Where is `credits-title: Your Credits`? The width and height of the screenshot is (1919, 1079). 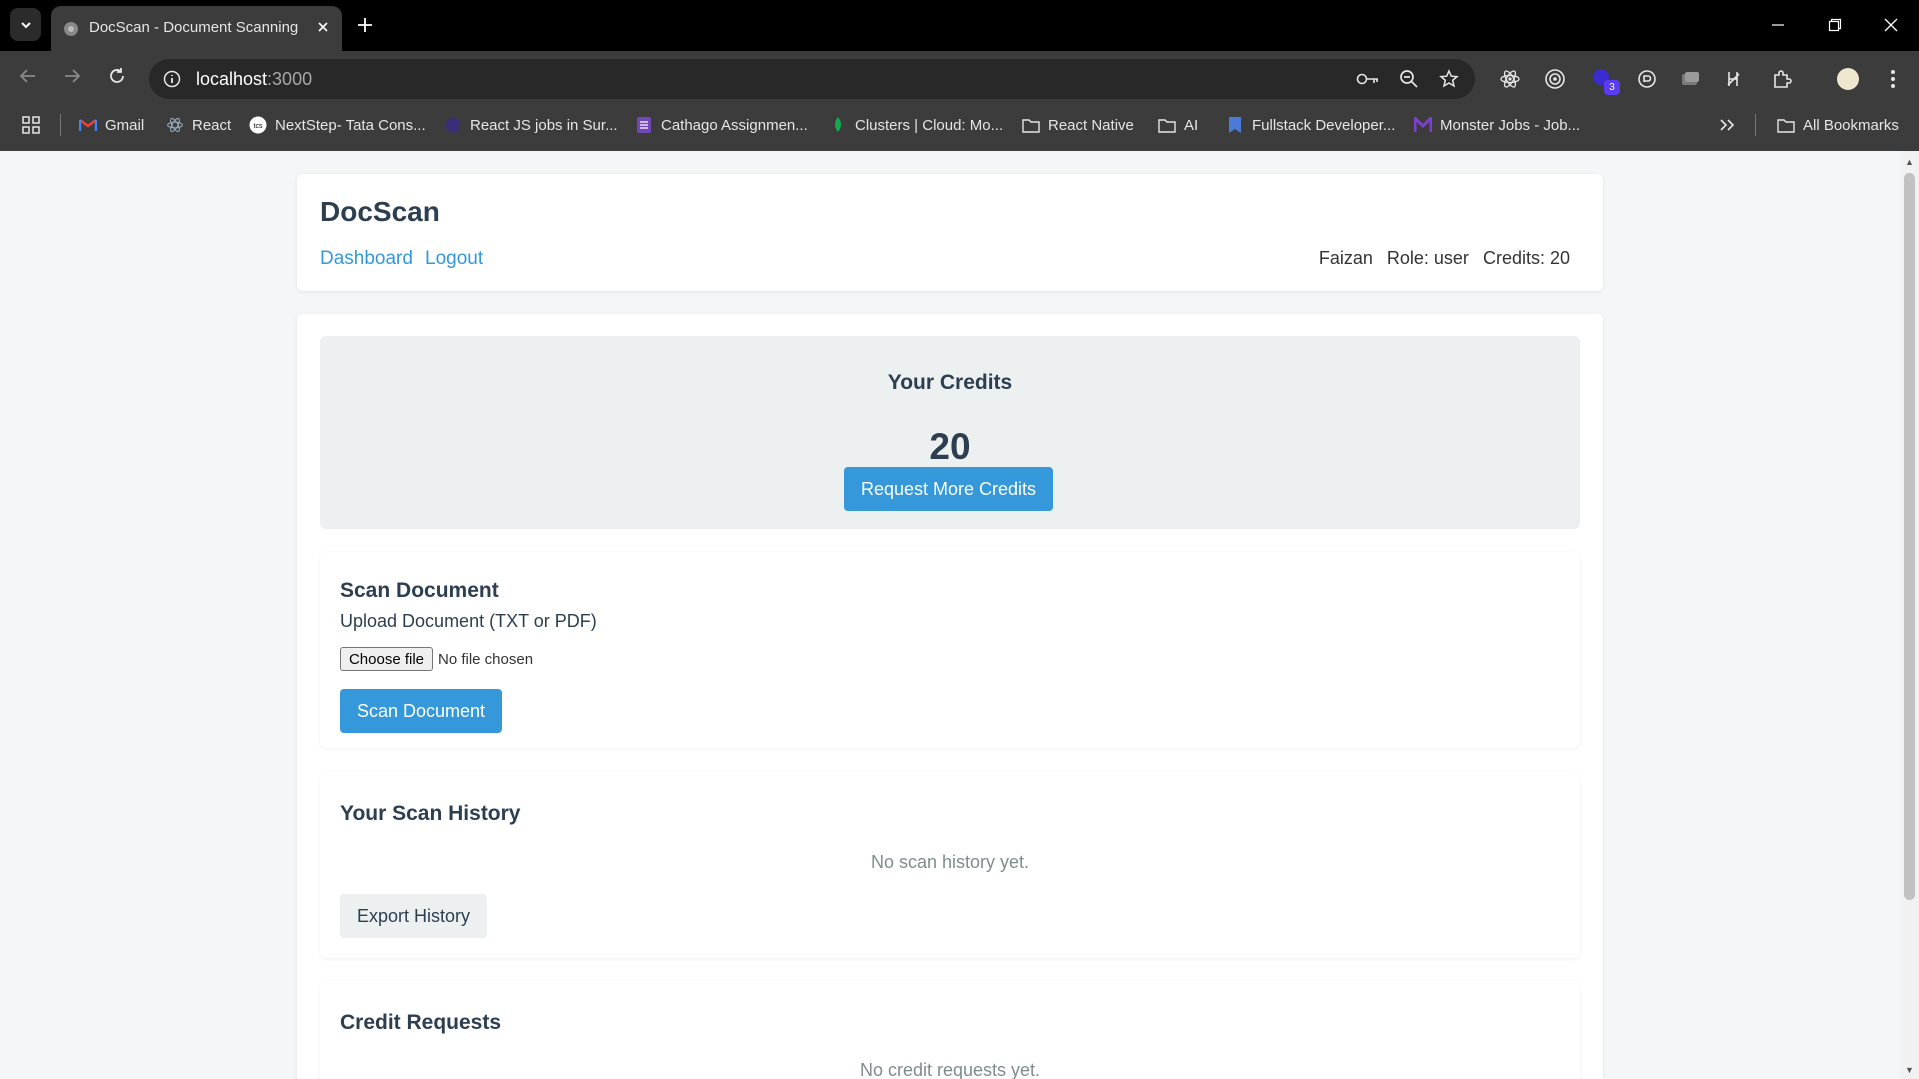 credits-title: Your Credits is located at coordinates (950, 382).